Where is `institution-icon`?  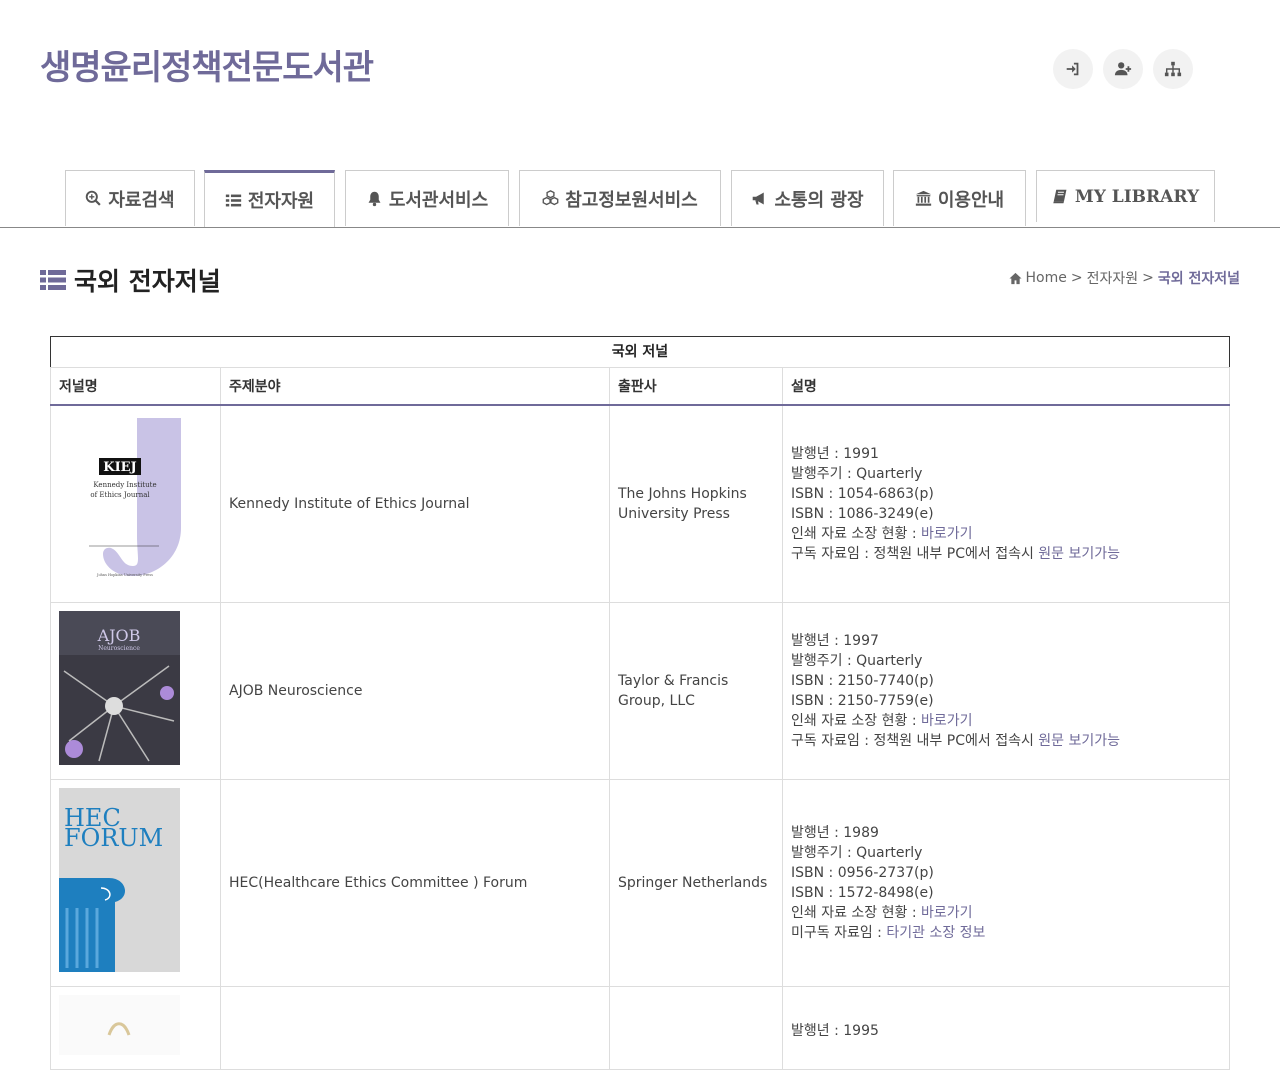 institution-icon is located at coordinates (923, 198).